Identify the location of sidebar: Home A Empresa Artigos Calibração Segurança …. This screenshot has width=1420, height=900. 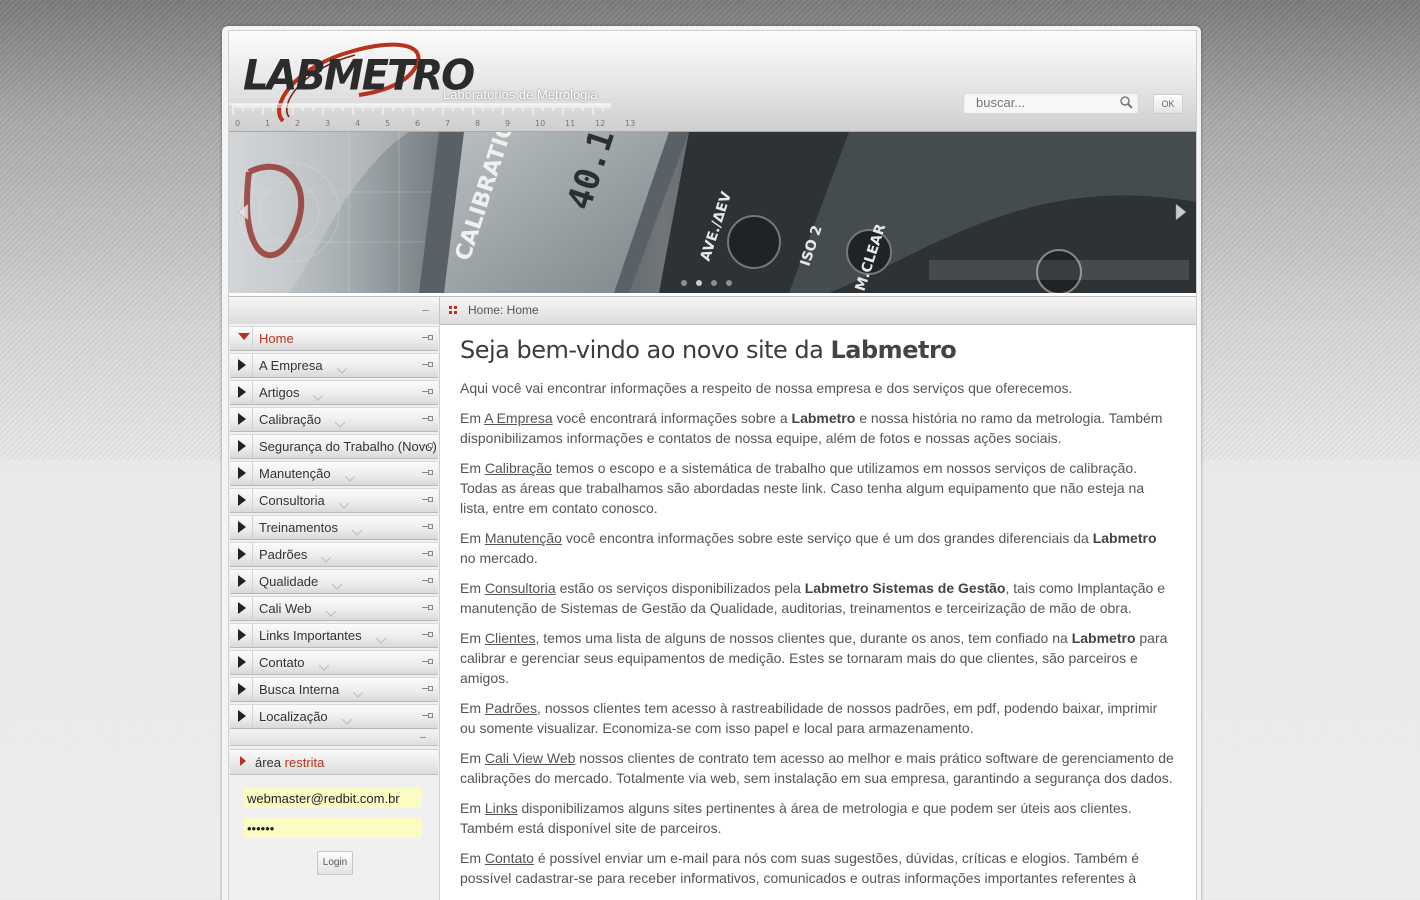
(334, 612).